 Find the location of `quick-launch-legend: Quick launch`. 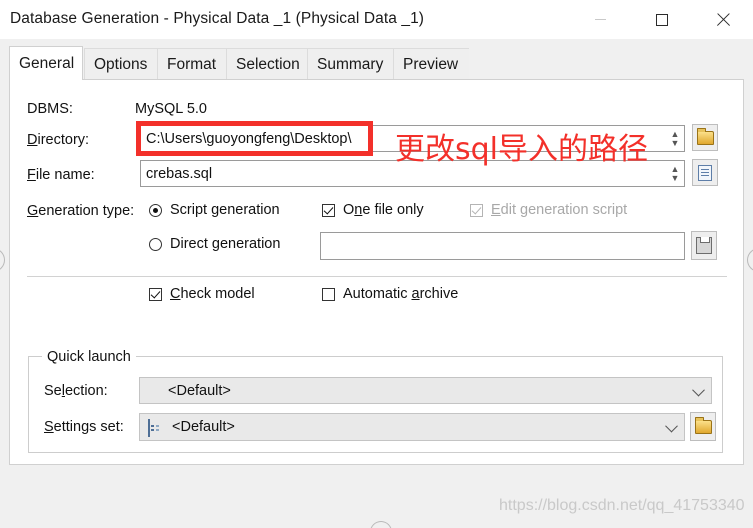

quick-launch-legend: Quick launch is located at coordinates (89, 357).